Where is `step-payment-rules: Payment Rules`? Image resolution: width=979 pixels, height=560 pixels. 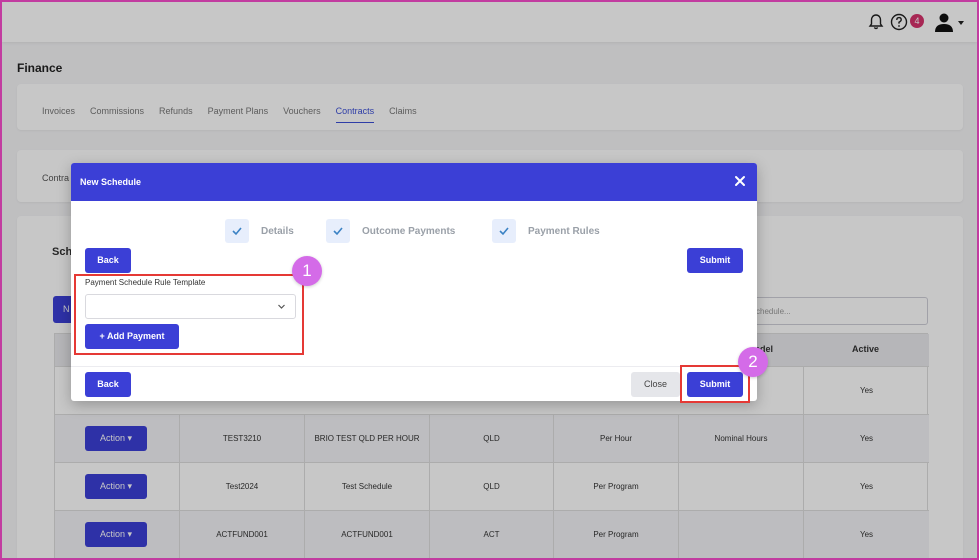 step-payment-rules: Payment Rules is located at coordinates (546, 231).